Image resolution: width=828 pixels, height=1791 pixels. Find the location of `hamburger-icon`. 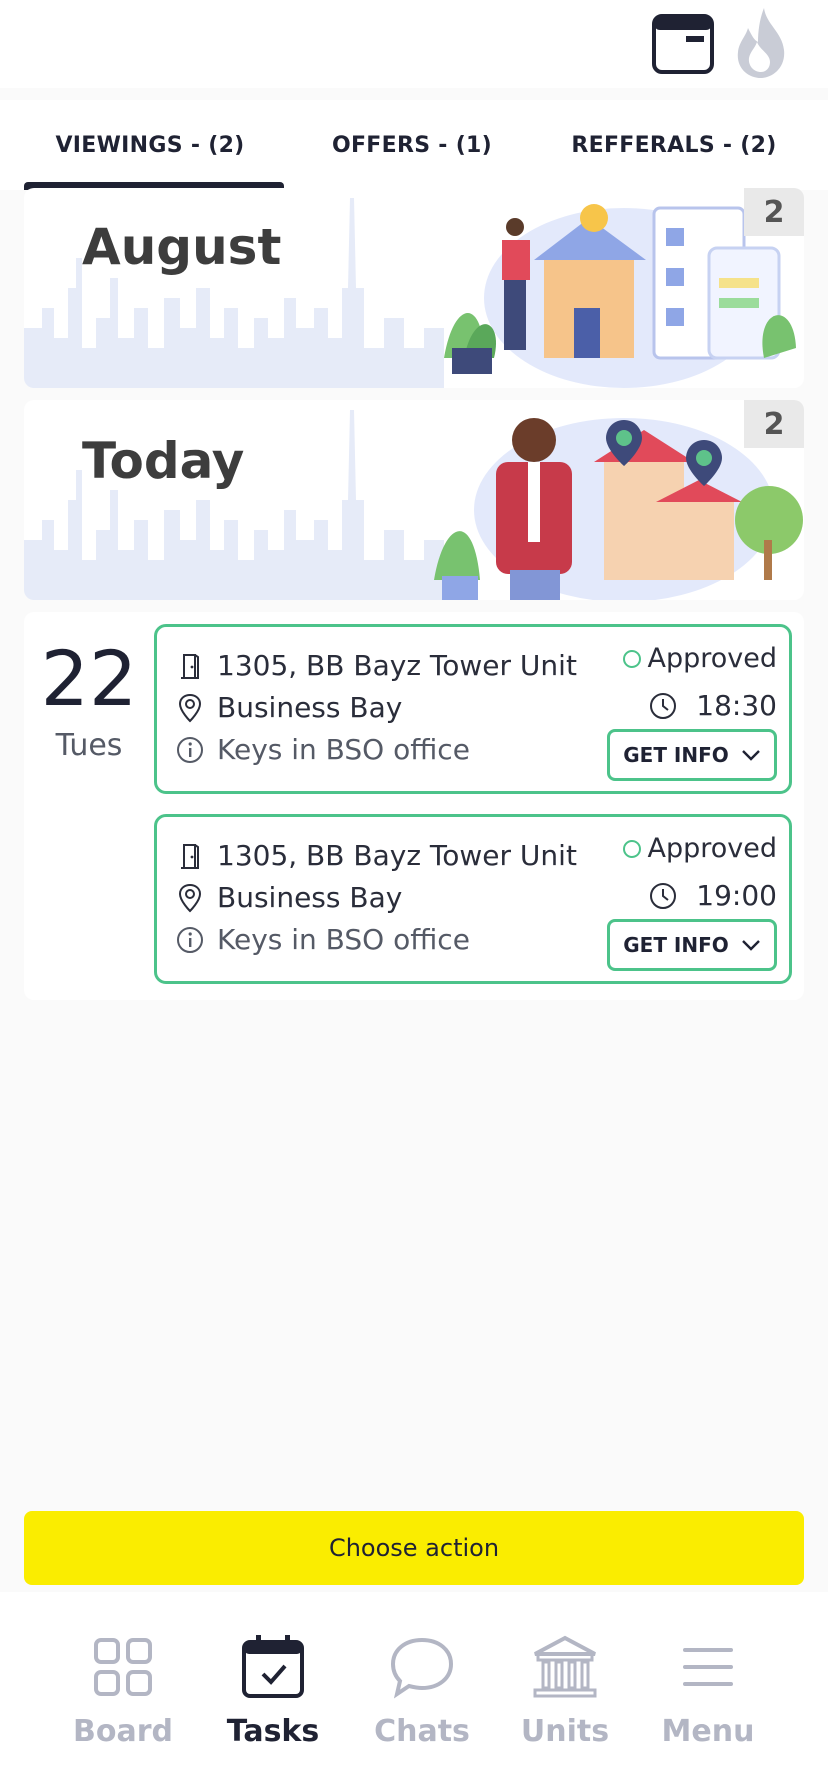

hamburger-icon is located at coordinates (708, 1667).